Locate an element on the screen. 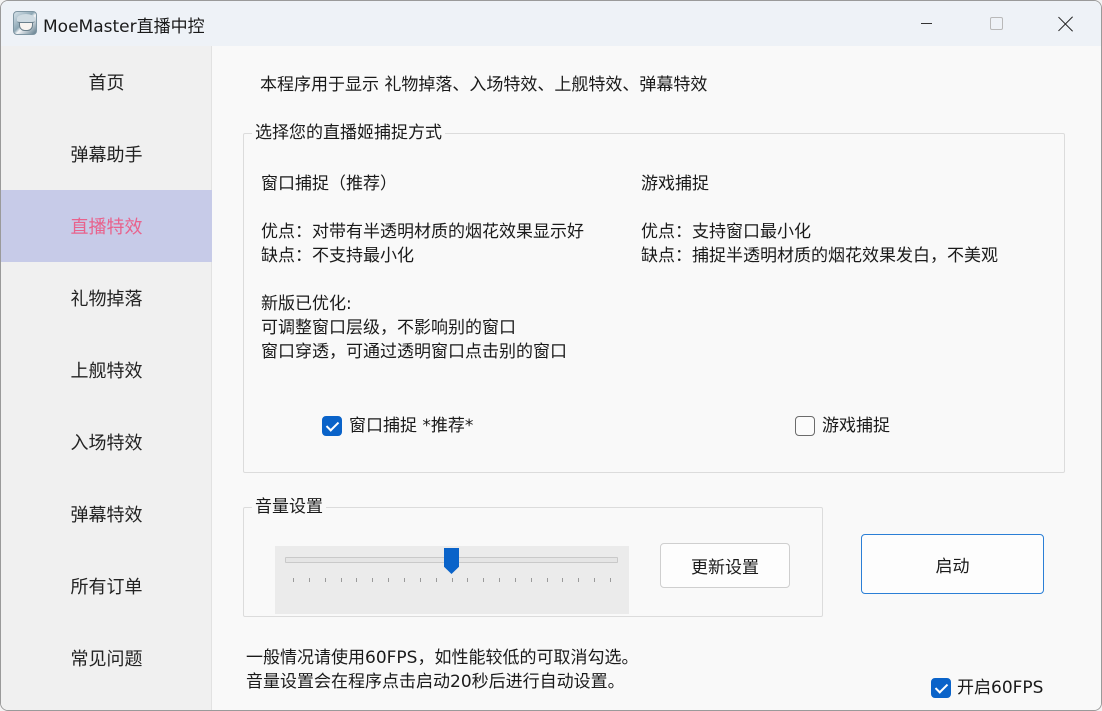 This screenshot has width=1102, height=711. game-capture-checkbox-label: 游戏捕捉 is located at coordinates (856, 426).